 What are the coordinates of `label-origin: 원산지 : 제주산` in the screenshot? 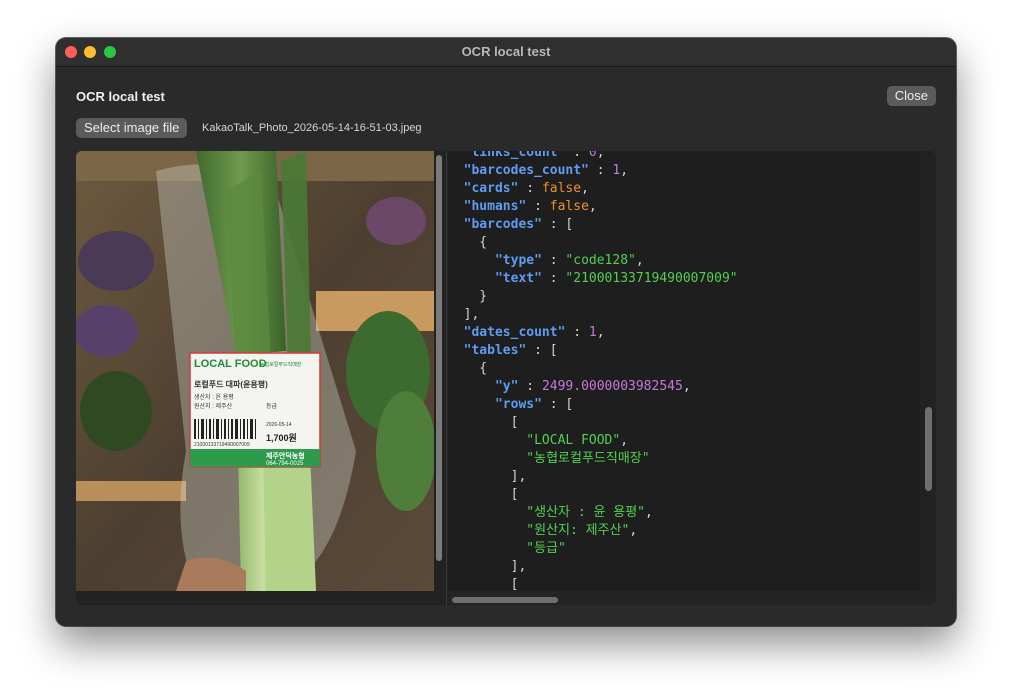 It's located at (213, 406).